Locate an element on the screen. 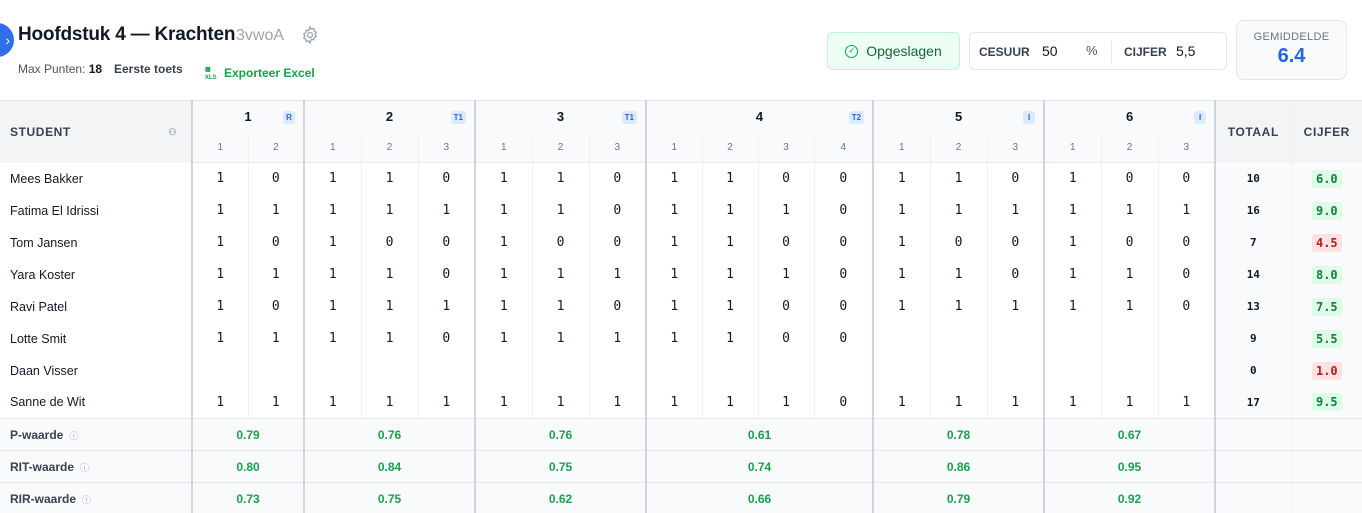 The width and height of the screenshot is (1362, 513). question-header-6: 6I is located at coordinates (1129, 116).